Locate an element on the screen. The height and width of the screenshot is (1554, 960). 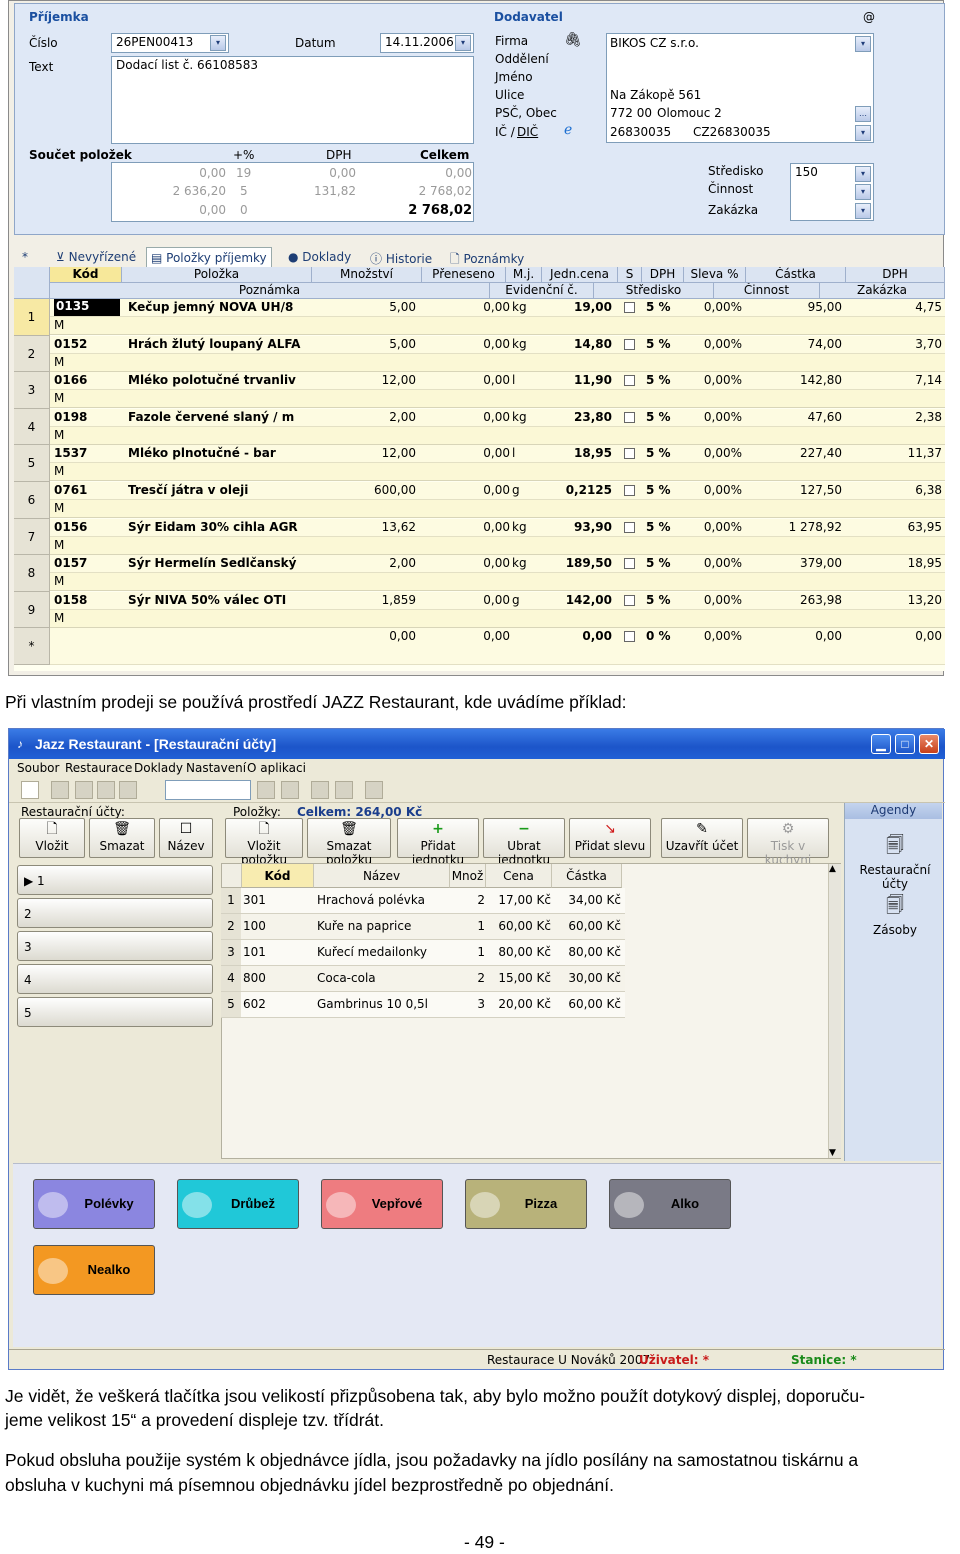
grid-header-stredisko: Středisko is located at coordinates (654, 291).